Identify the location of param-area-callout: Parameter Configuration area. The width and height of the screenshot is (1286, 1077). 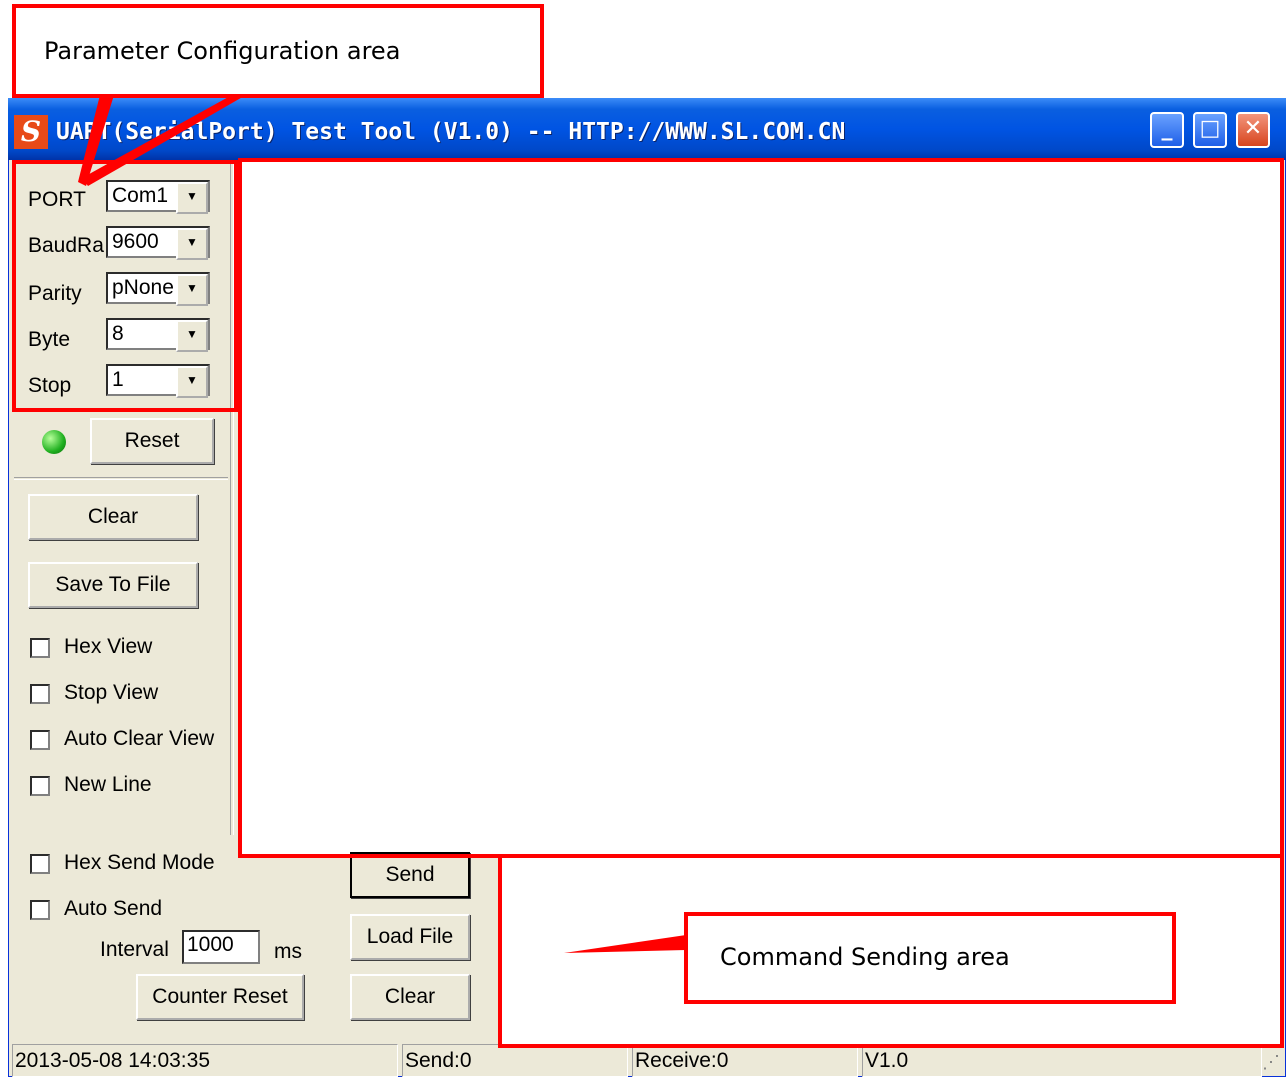
(278, 51).